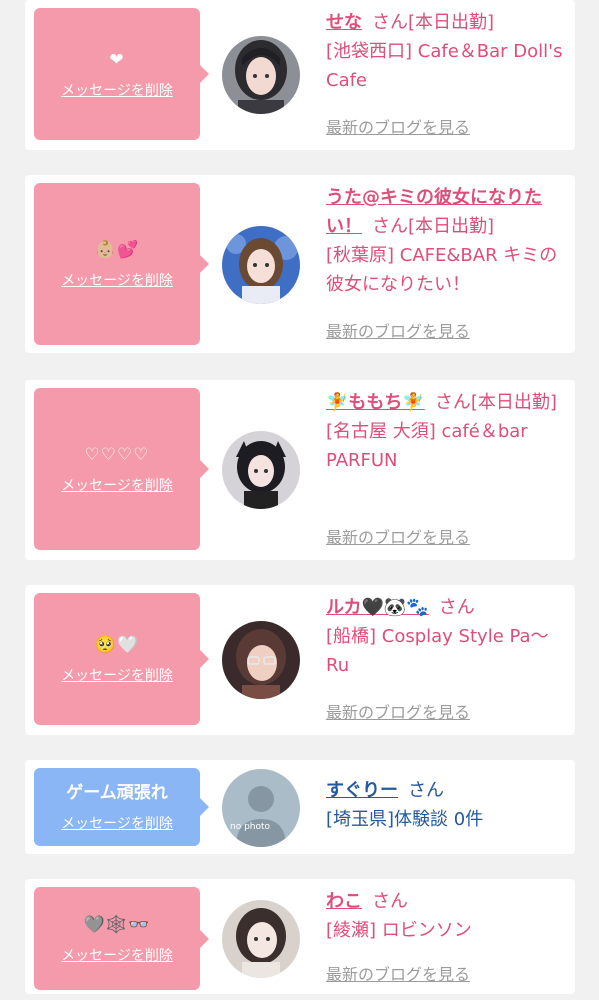 The height and width of the screenshot is (1000, 599). What do you see at coordinates (121, 659) in the screenshot?
I see `message-bubble: 🥺🤍 メッセージを削除` at bounding box center [121, 659].